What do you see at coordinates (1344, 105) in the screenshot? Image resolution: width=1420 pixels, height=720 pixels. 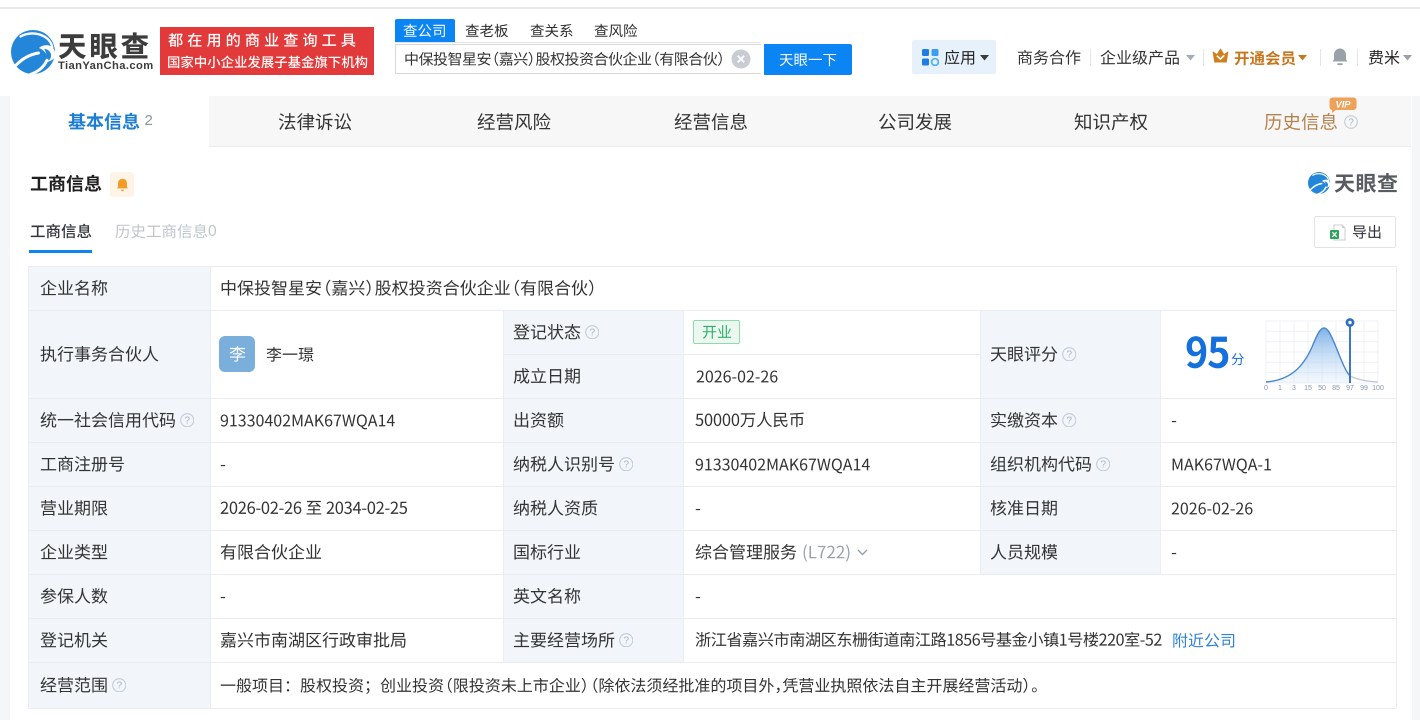 I see `svg-text: VIP` at bounding box center [1344, 105].